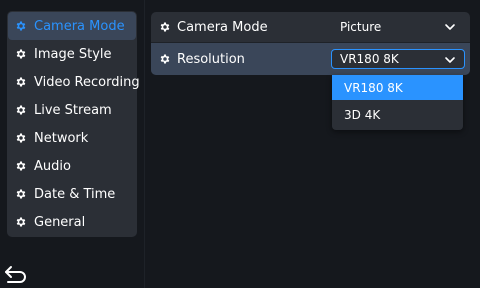 This screenshot has height=288, width=480. I want to click on sidebar-item-live-stream: Live Stream, so click(72, 110).